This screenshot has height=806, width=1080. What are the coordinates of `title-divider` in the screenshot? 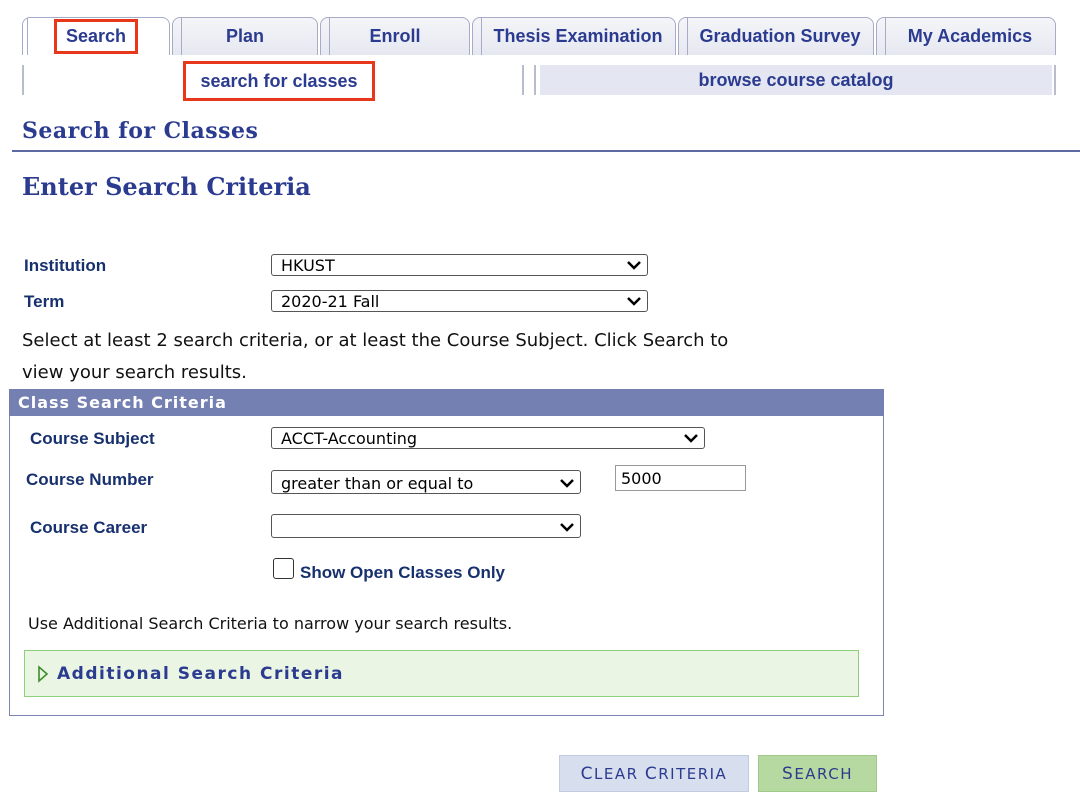 It's located at (546, 151).